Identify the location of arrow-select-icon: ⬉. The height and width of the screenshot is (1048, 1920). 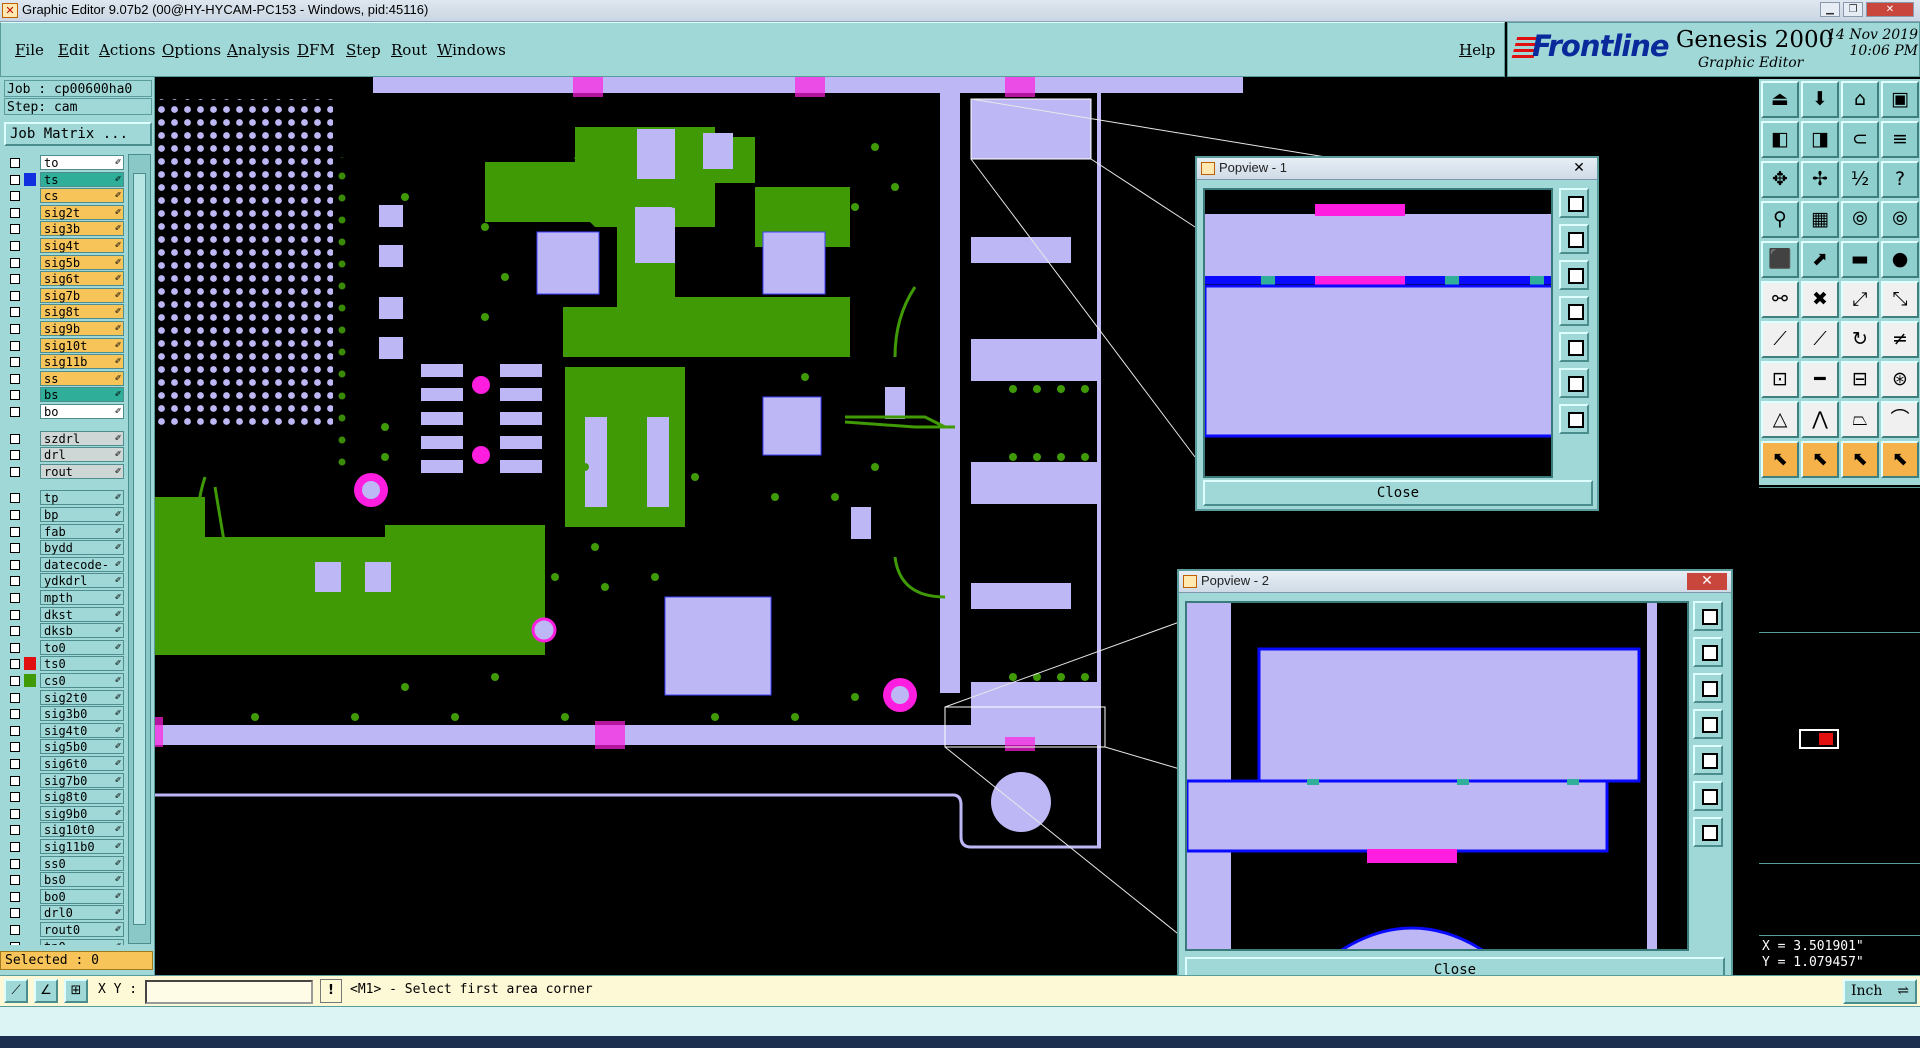
(1780, 459).